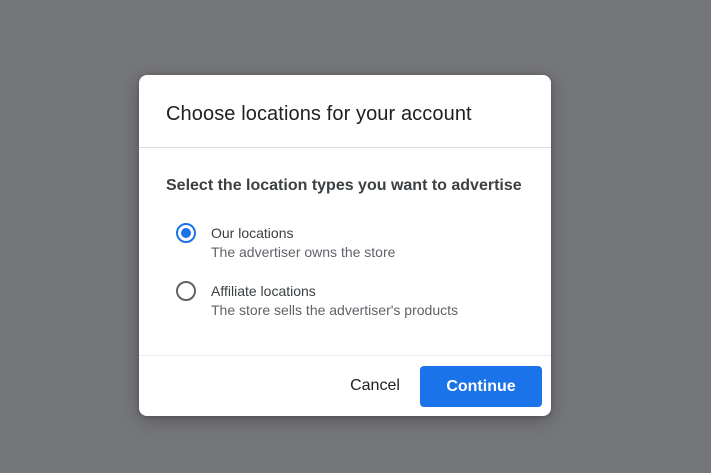 This screenshot has height=473, width=711. I want to click on radio-selected-dot-icon, so click(186, 233).